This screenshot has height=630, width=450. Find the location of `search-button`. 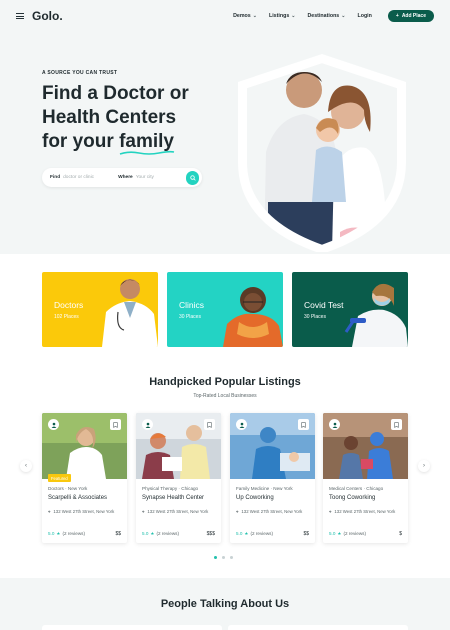

search-button is located at coordinates (192, 177).